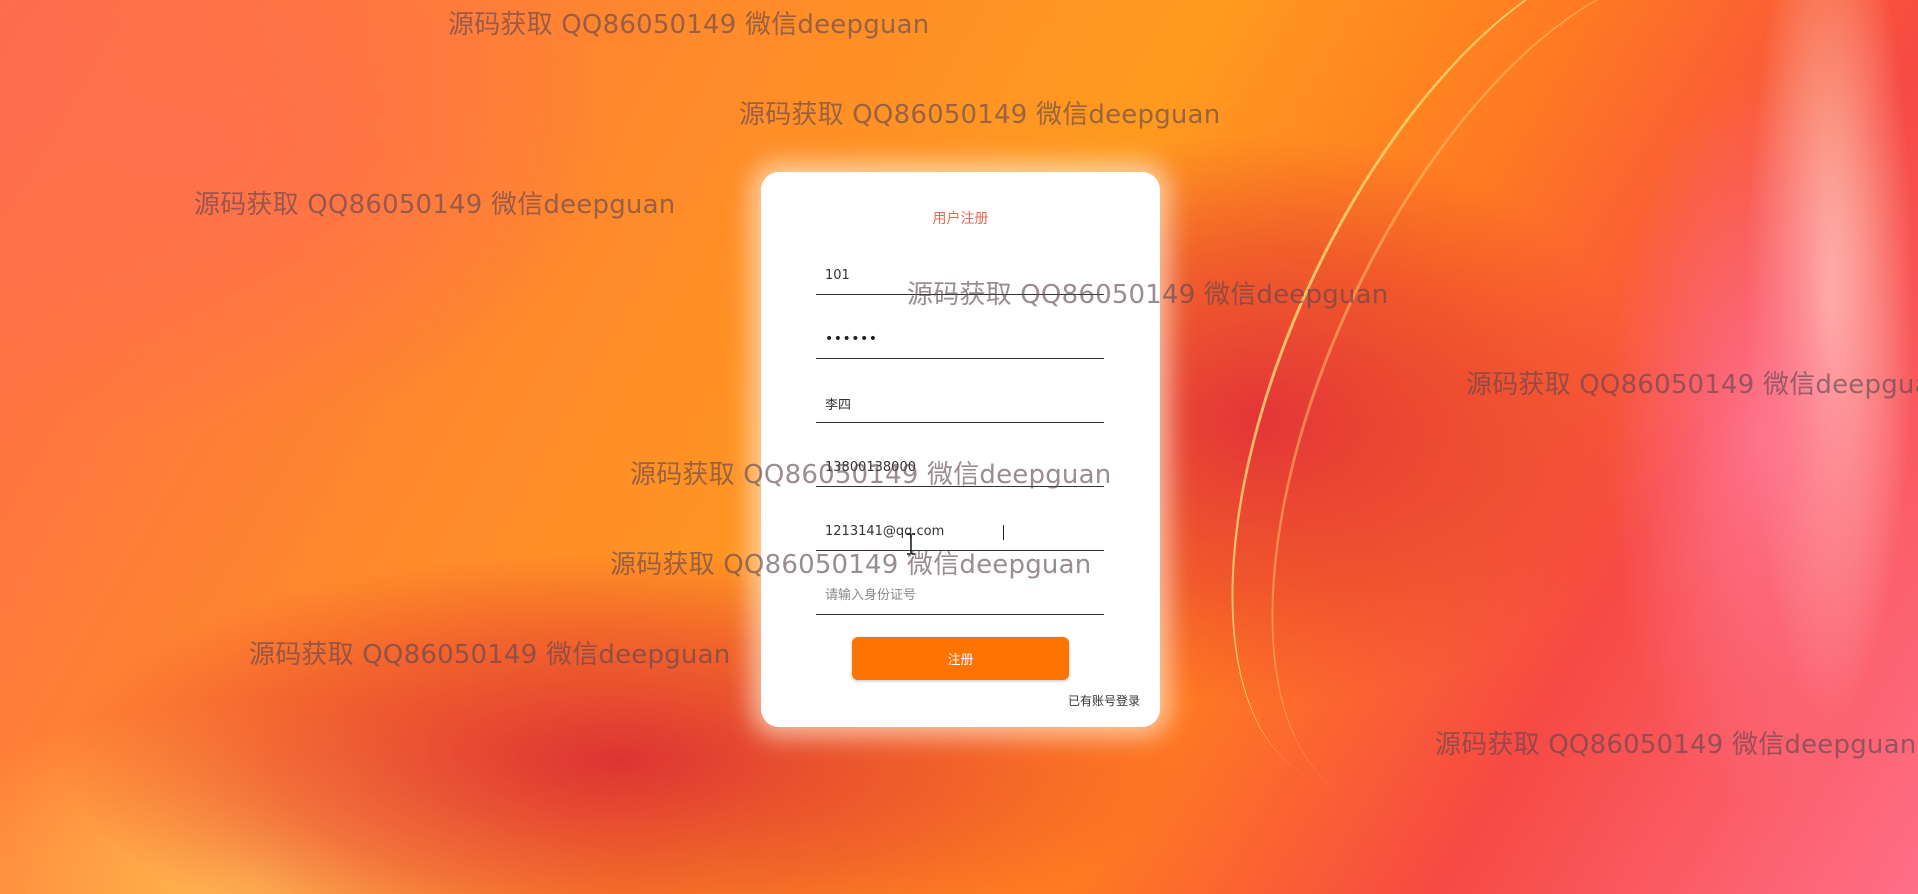  What do you see at coordinates (960, 340) in the screenshot?
I see `password-field: ••••••` at bounding box center [960, 340].